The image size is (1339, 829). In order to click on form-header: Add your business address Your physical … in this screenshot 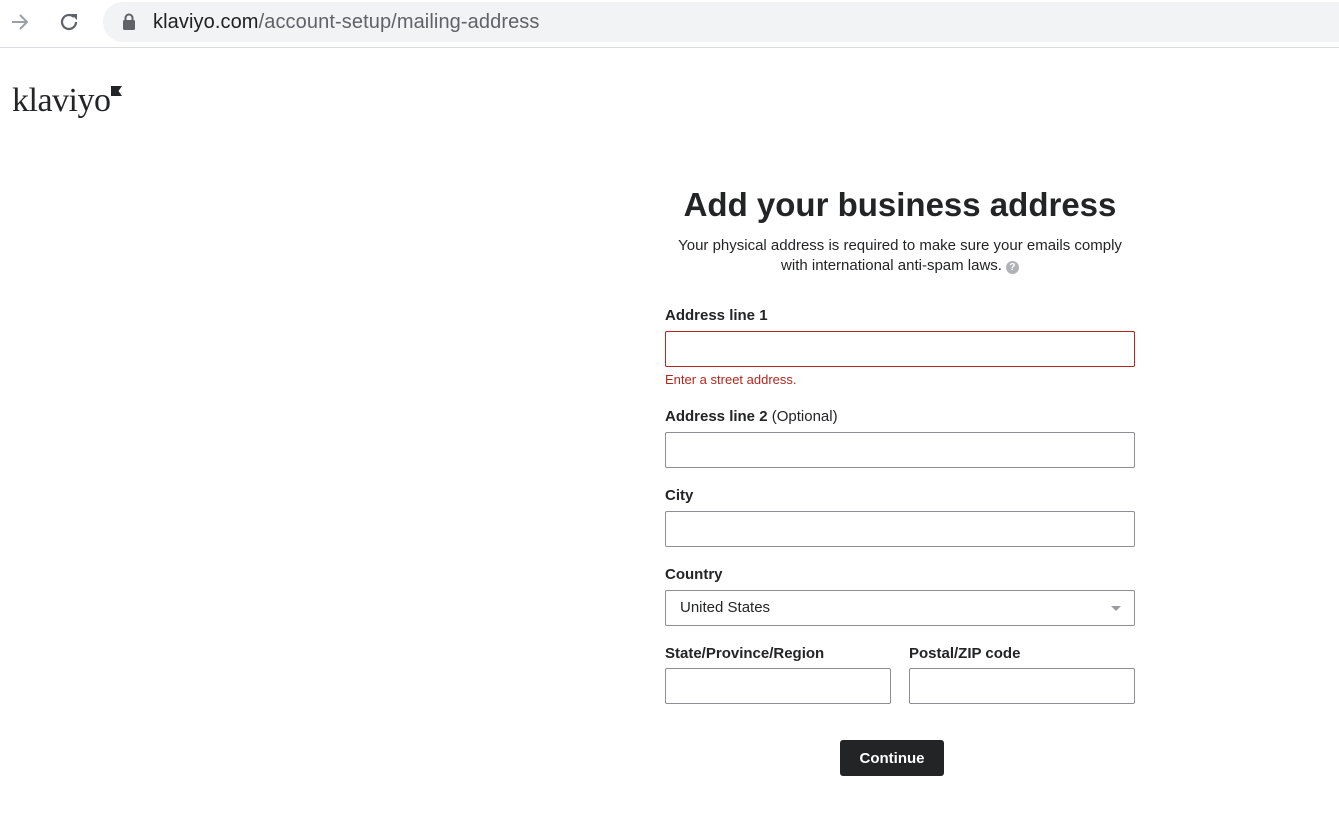, I will do `click(900, 230)`.